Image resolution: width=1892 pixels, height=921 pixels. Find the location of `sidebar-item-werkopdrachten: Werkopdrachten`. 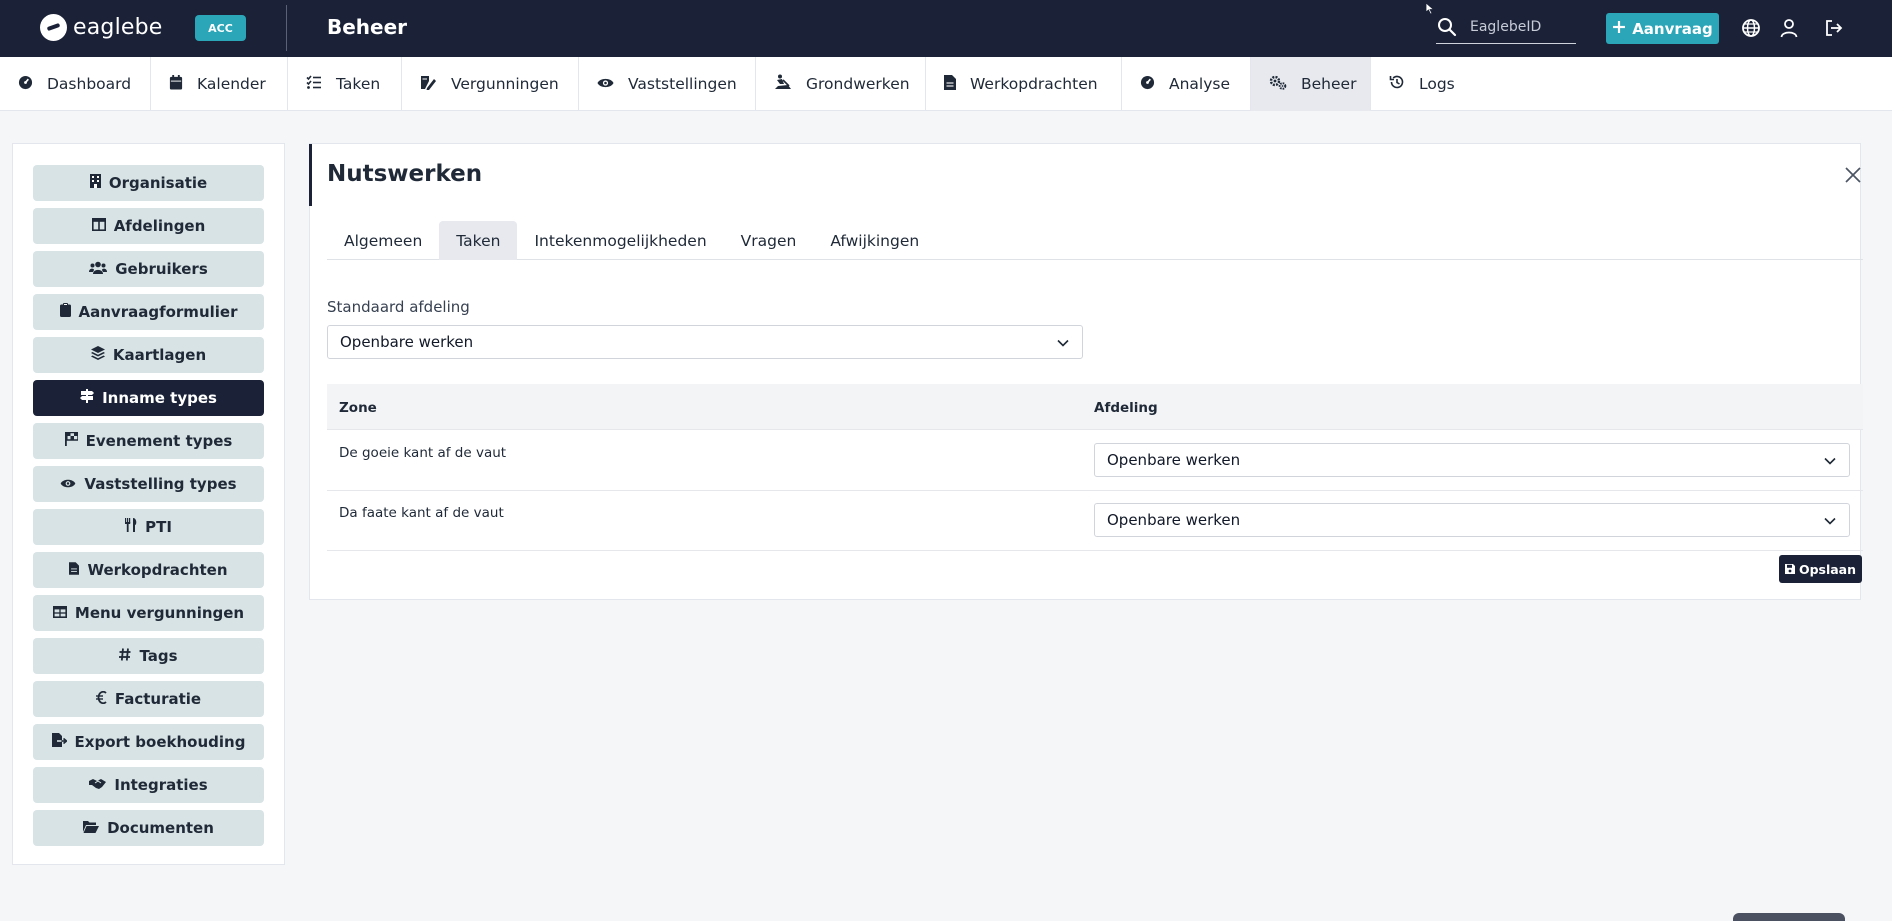

sidebar-item-werkopdrachten: Werkopdrachten is located at coordinates (148, 570).